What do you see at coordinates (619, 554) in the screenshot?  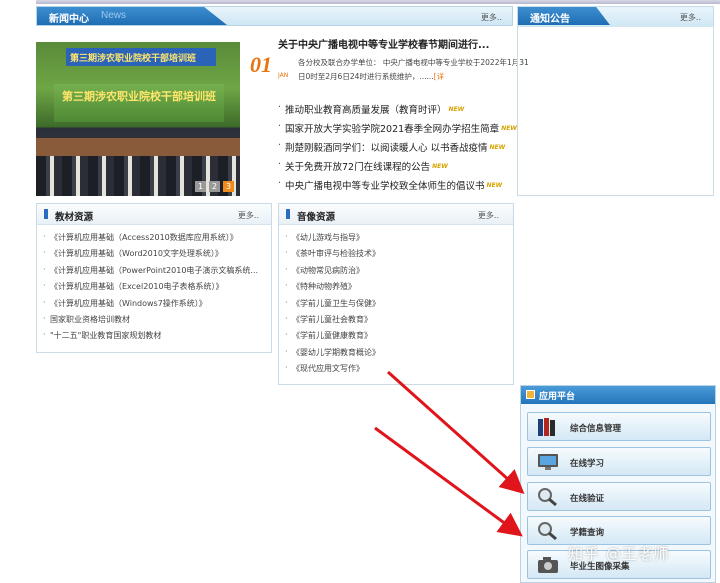 I see `watermark: 知乎 @王老师` at bounding box center [619, 554].